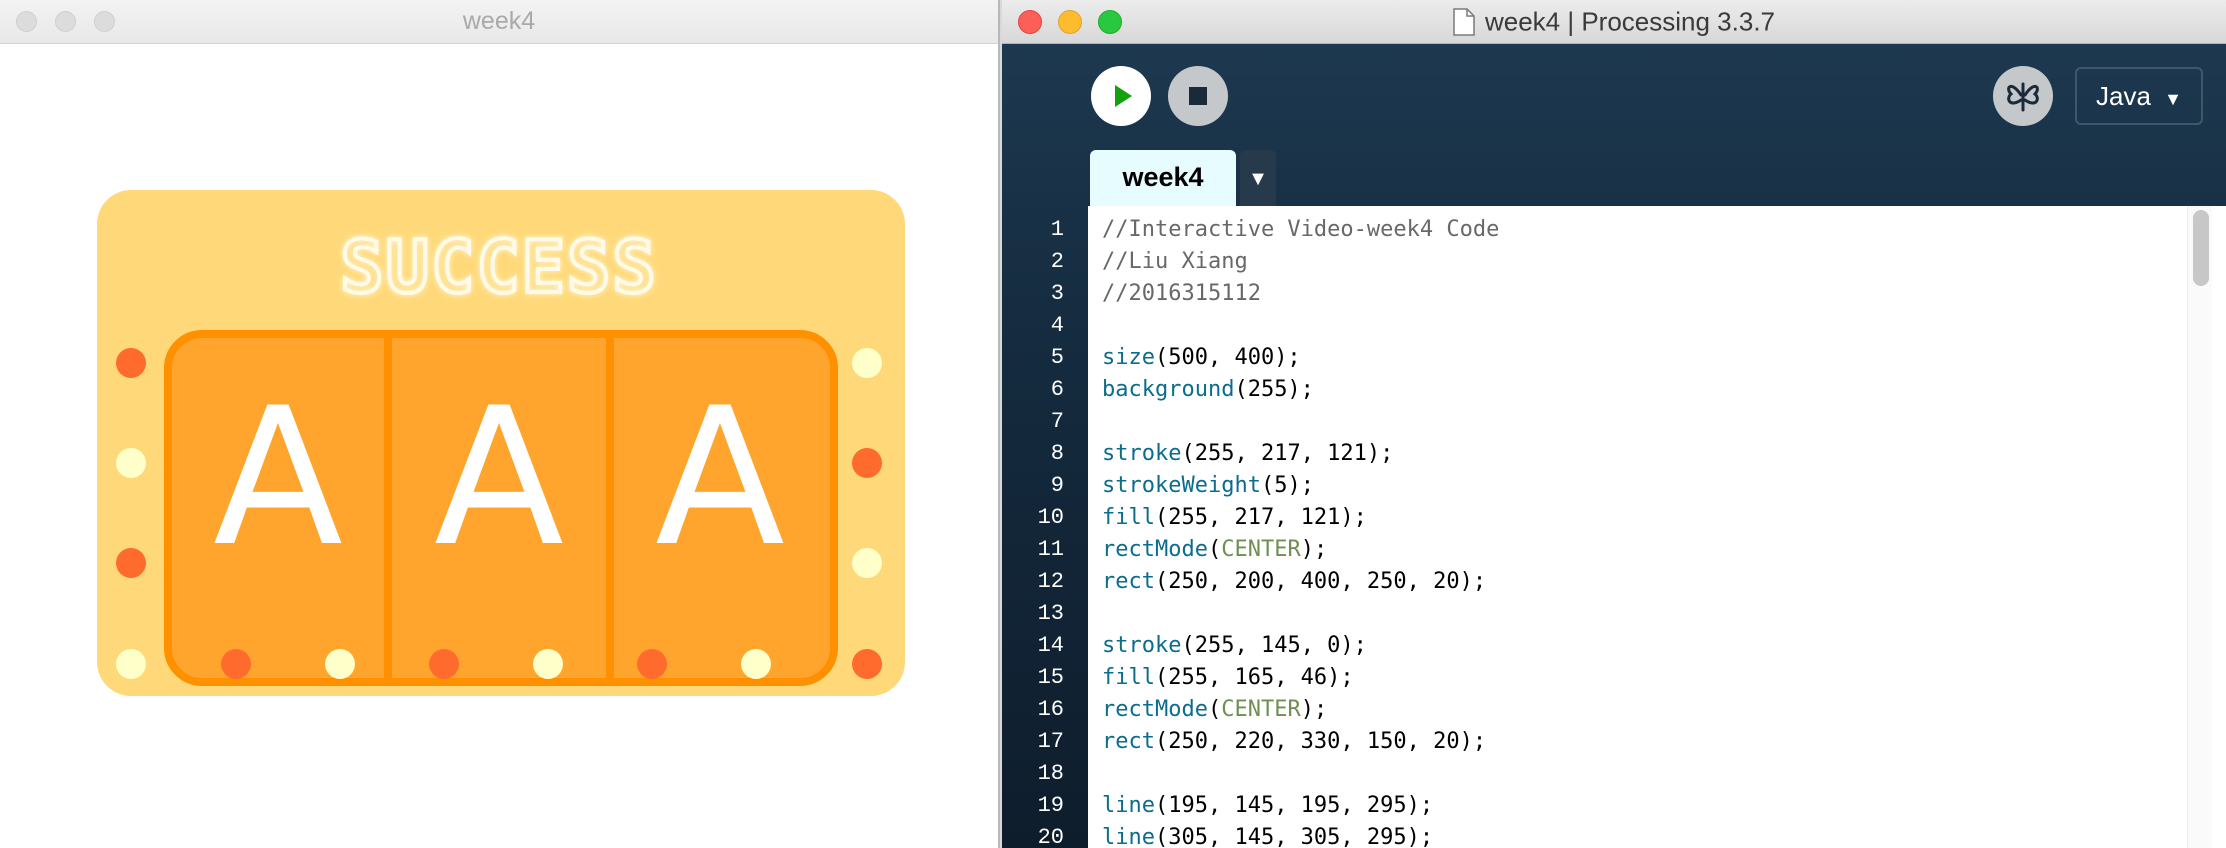  I want to click on tab-menu-button: ▼, so click(1258, 178).